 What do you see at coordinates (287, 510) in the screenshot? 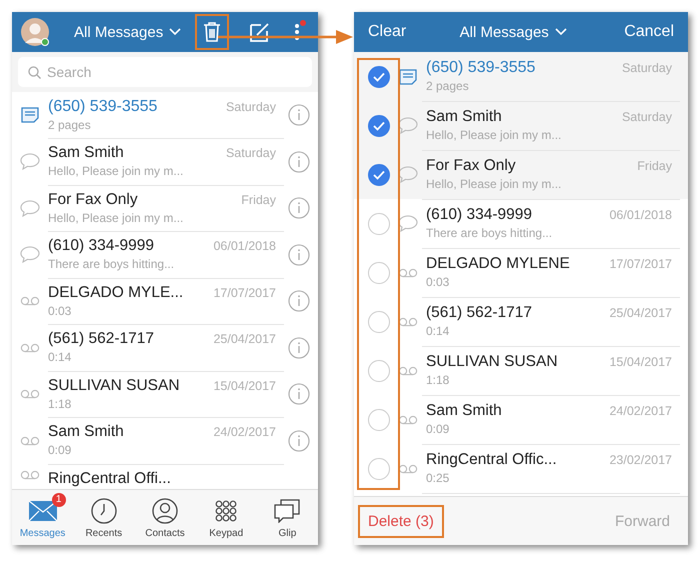
I see `chat-bubbles-icon` at bounding box center [287, 510].